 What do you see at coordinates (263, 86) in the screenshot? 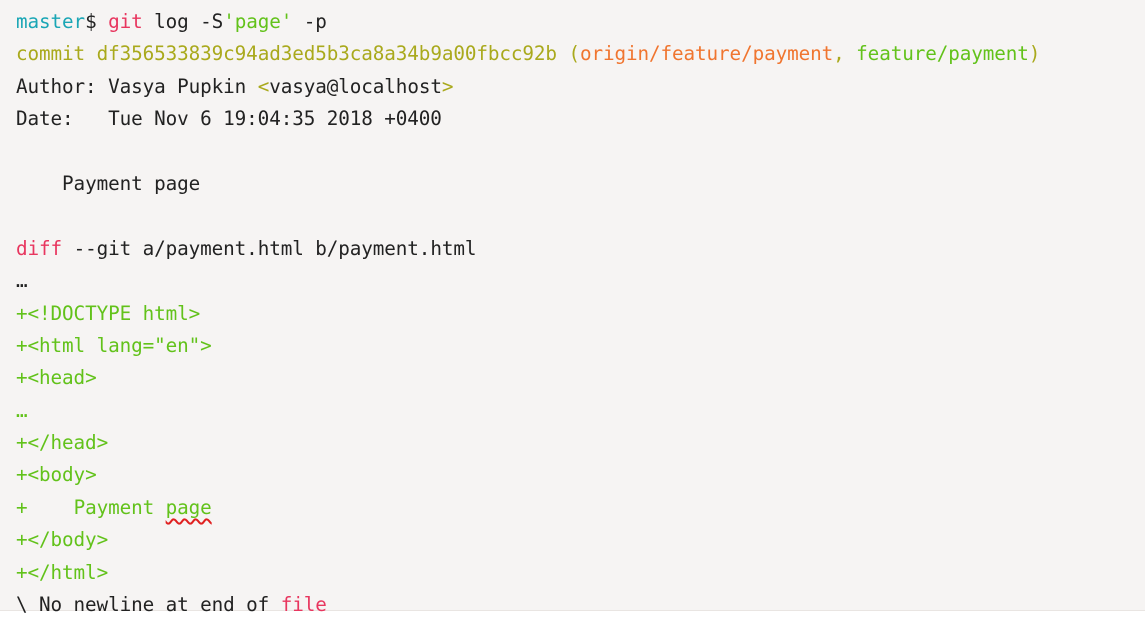
I see `email-open: <` at bounding box center [263, 86].